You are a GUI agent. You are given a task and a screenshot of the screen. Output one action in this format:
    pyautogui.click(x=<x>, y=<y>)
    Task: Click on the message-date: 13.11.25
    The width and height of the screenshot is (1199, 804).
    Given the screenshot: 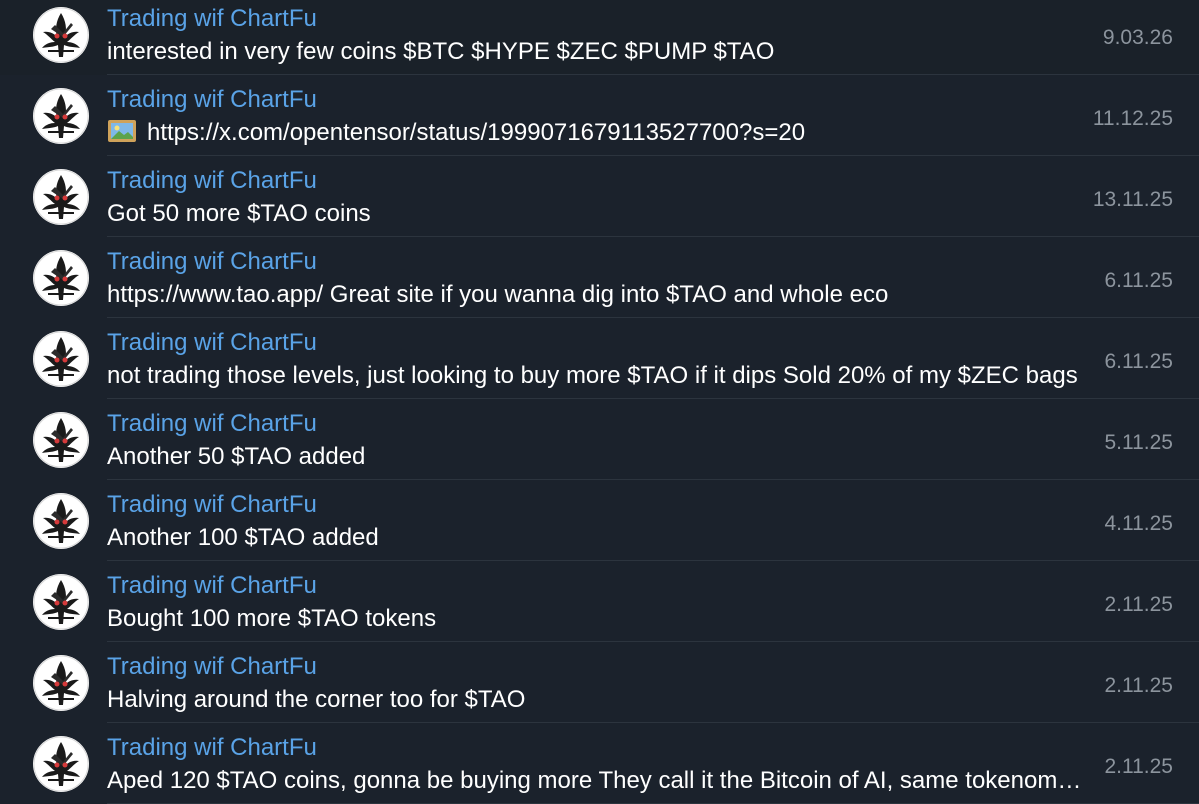 What is the action you would take?
    pyautogui.click(x=1132, y=199)
    